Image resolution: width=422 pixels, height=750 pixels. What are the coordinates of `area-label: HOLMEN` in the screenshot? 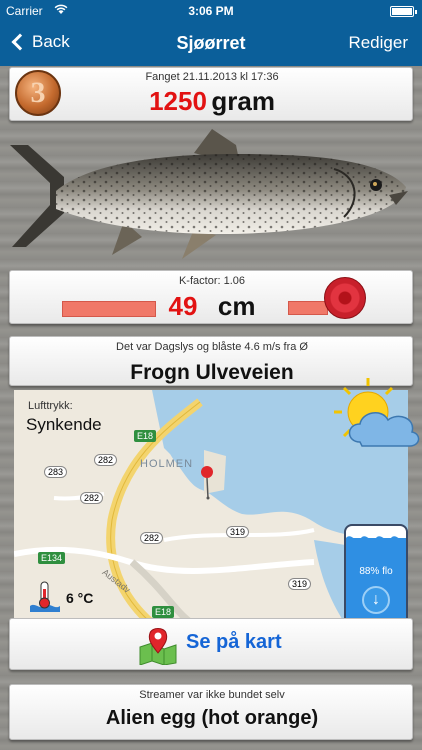 It's located at (167, 464).